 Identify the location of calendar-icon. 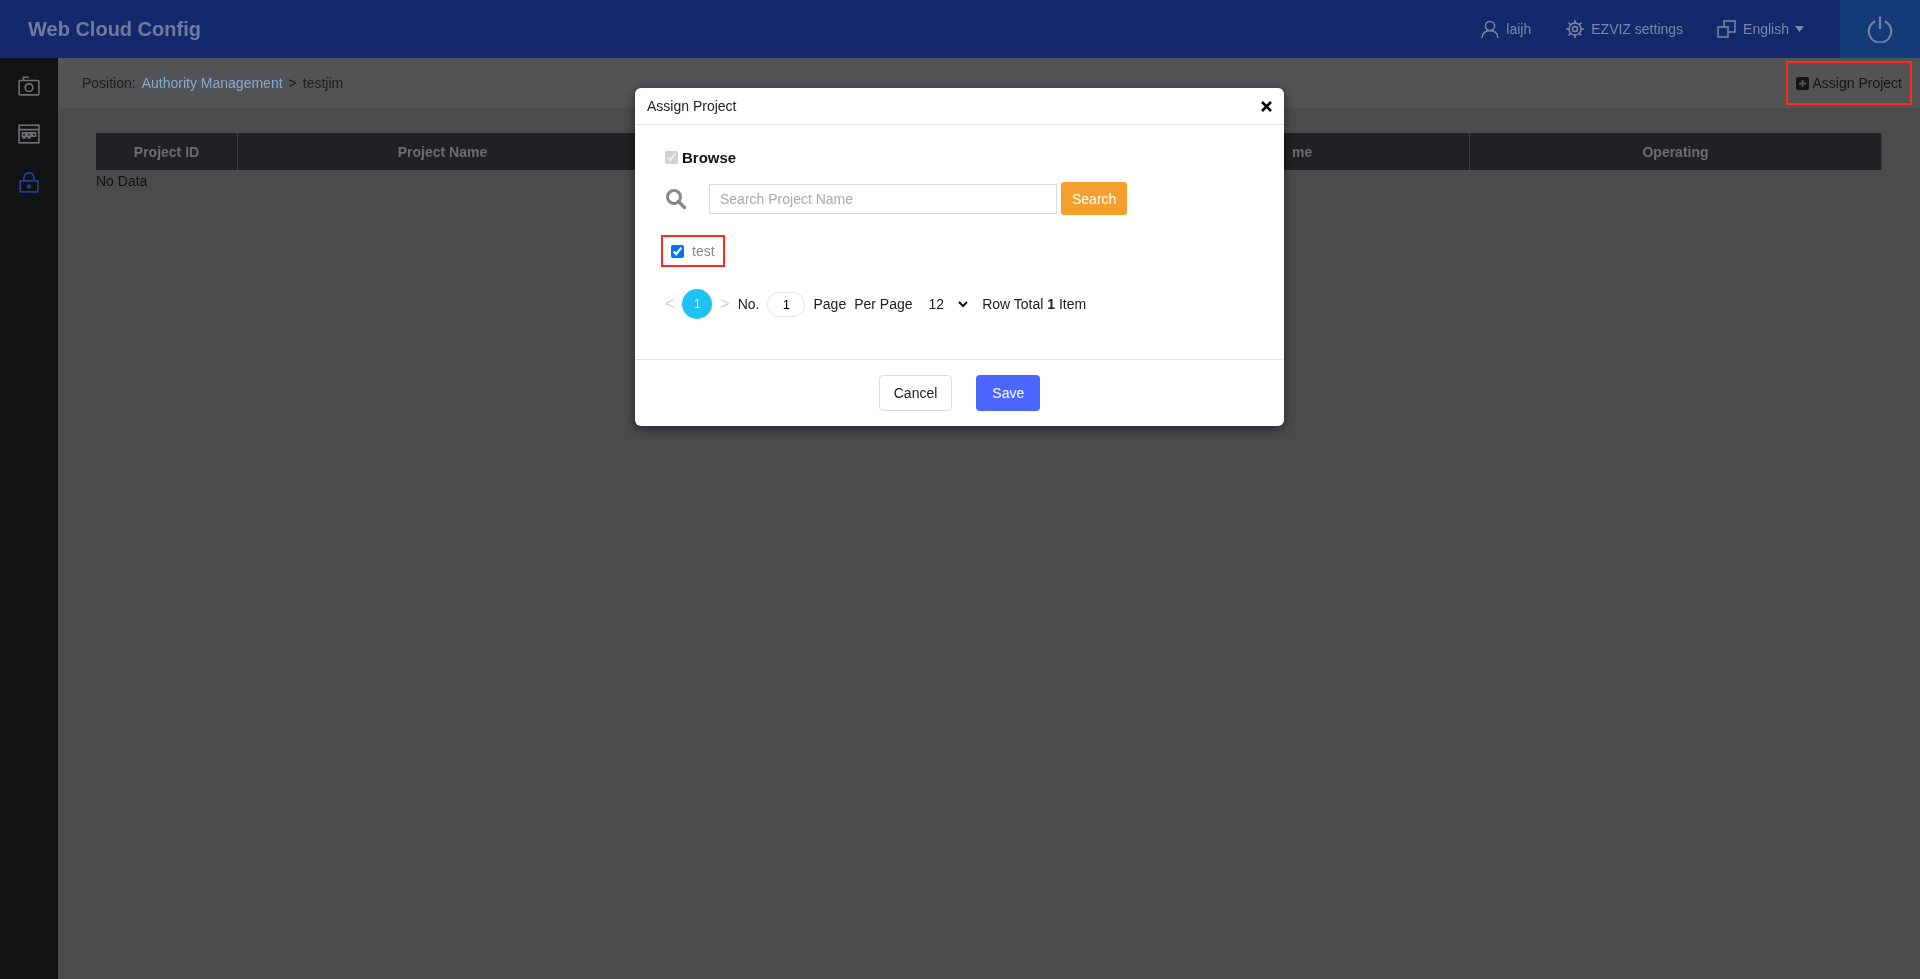
(29, 134).